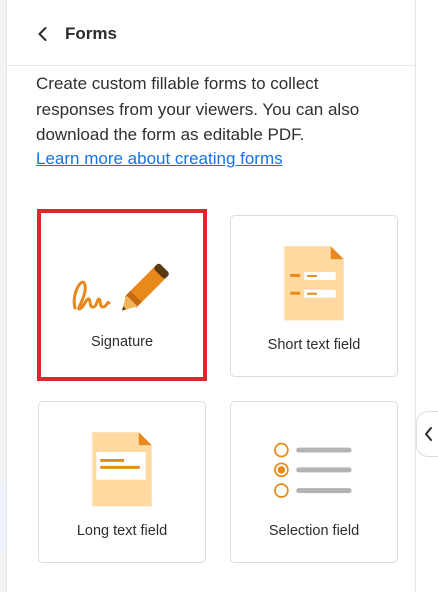  Describe the element at coordinates (91, 33) in the screenshot. I see `page-title: Forms` at that location.